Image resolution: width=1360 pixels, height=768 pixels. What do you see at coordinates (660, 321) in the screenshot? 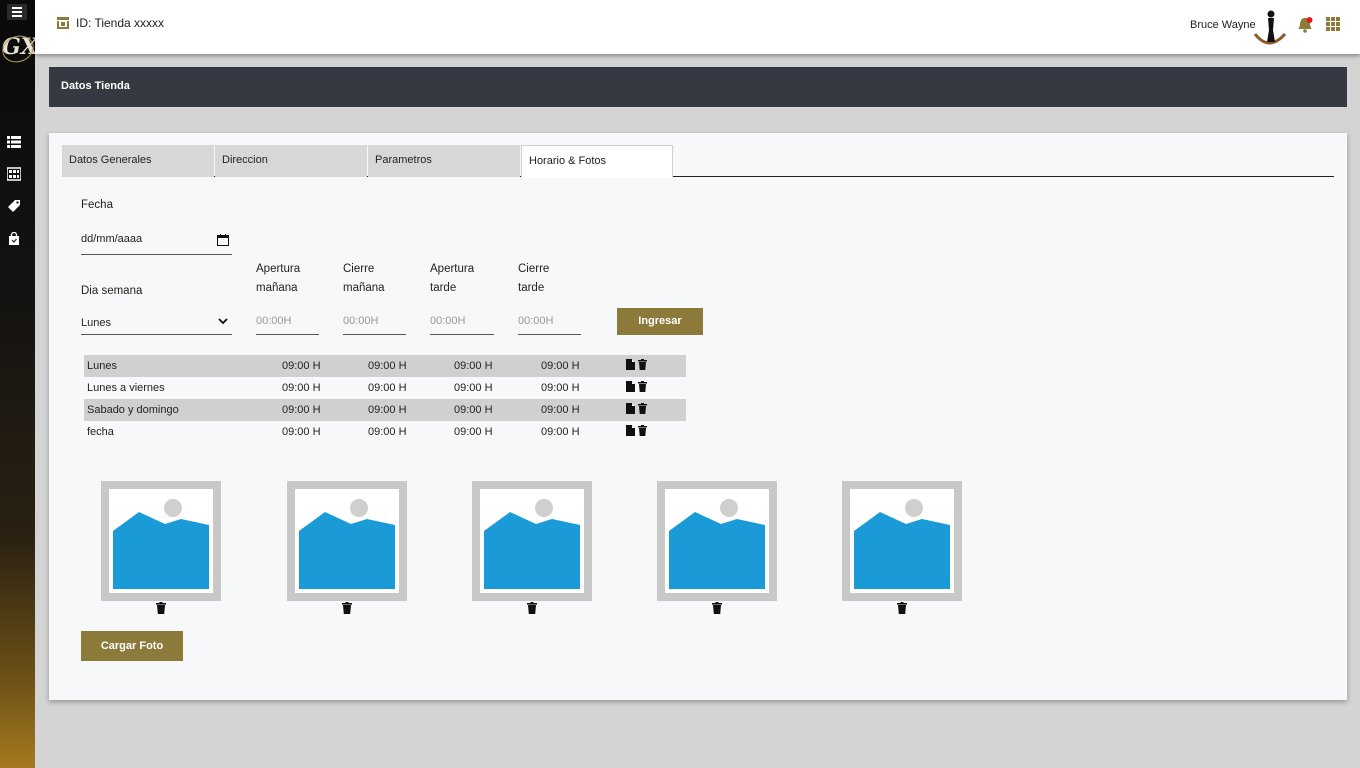
I see `ingresar-button: Ingresar` at bounding box center [660, 321].